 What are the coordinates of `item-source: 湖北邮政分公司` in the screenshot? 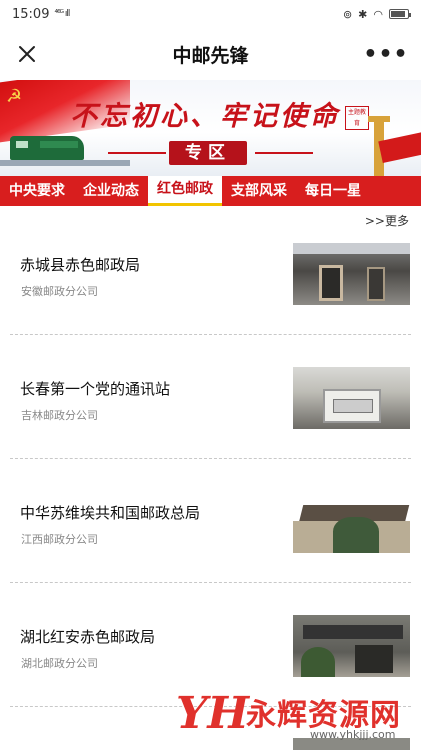 It's located at (59, 663).